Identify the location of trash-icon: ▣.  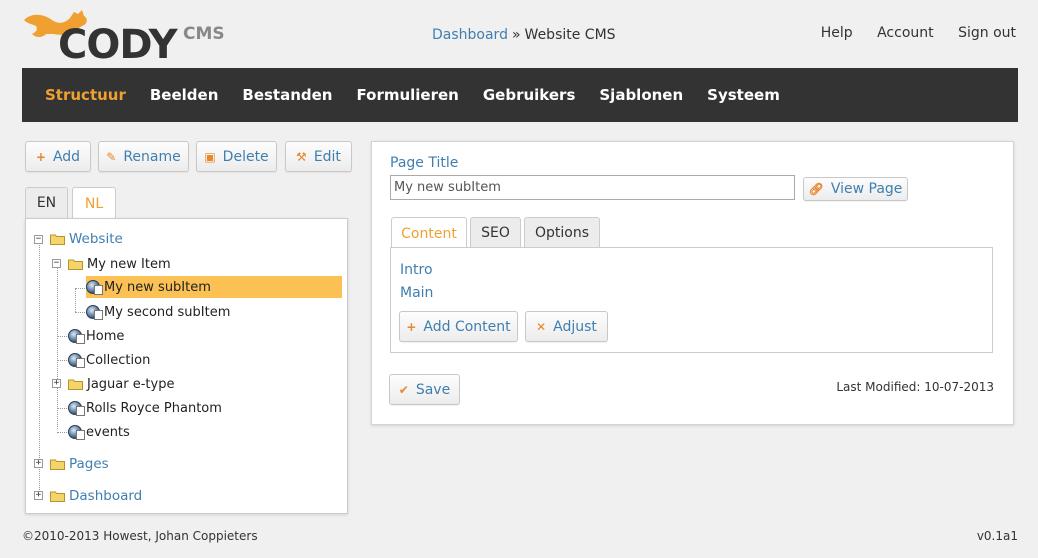
(210, 156).